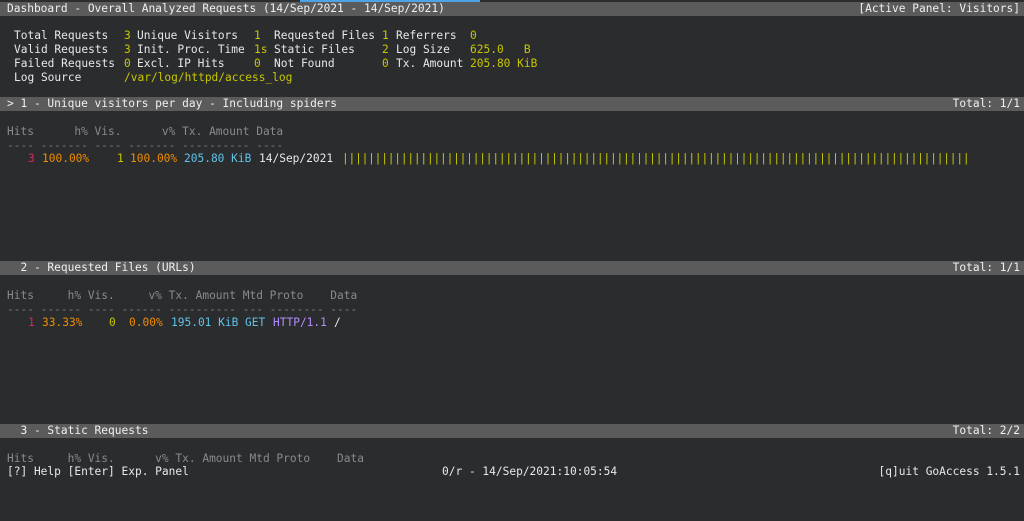 The width and height of the screenshot is (1024, 521). Describe the element at coordinates (188, 35) in the screenshot. I see `unique-visitors-label: Unique Visitors` at that location.